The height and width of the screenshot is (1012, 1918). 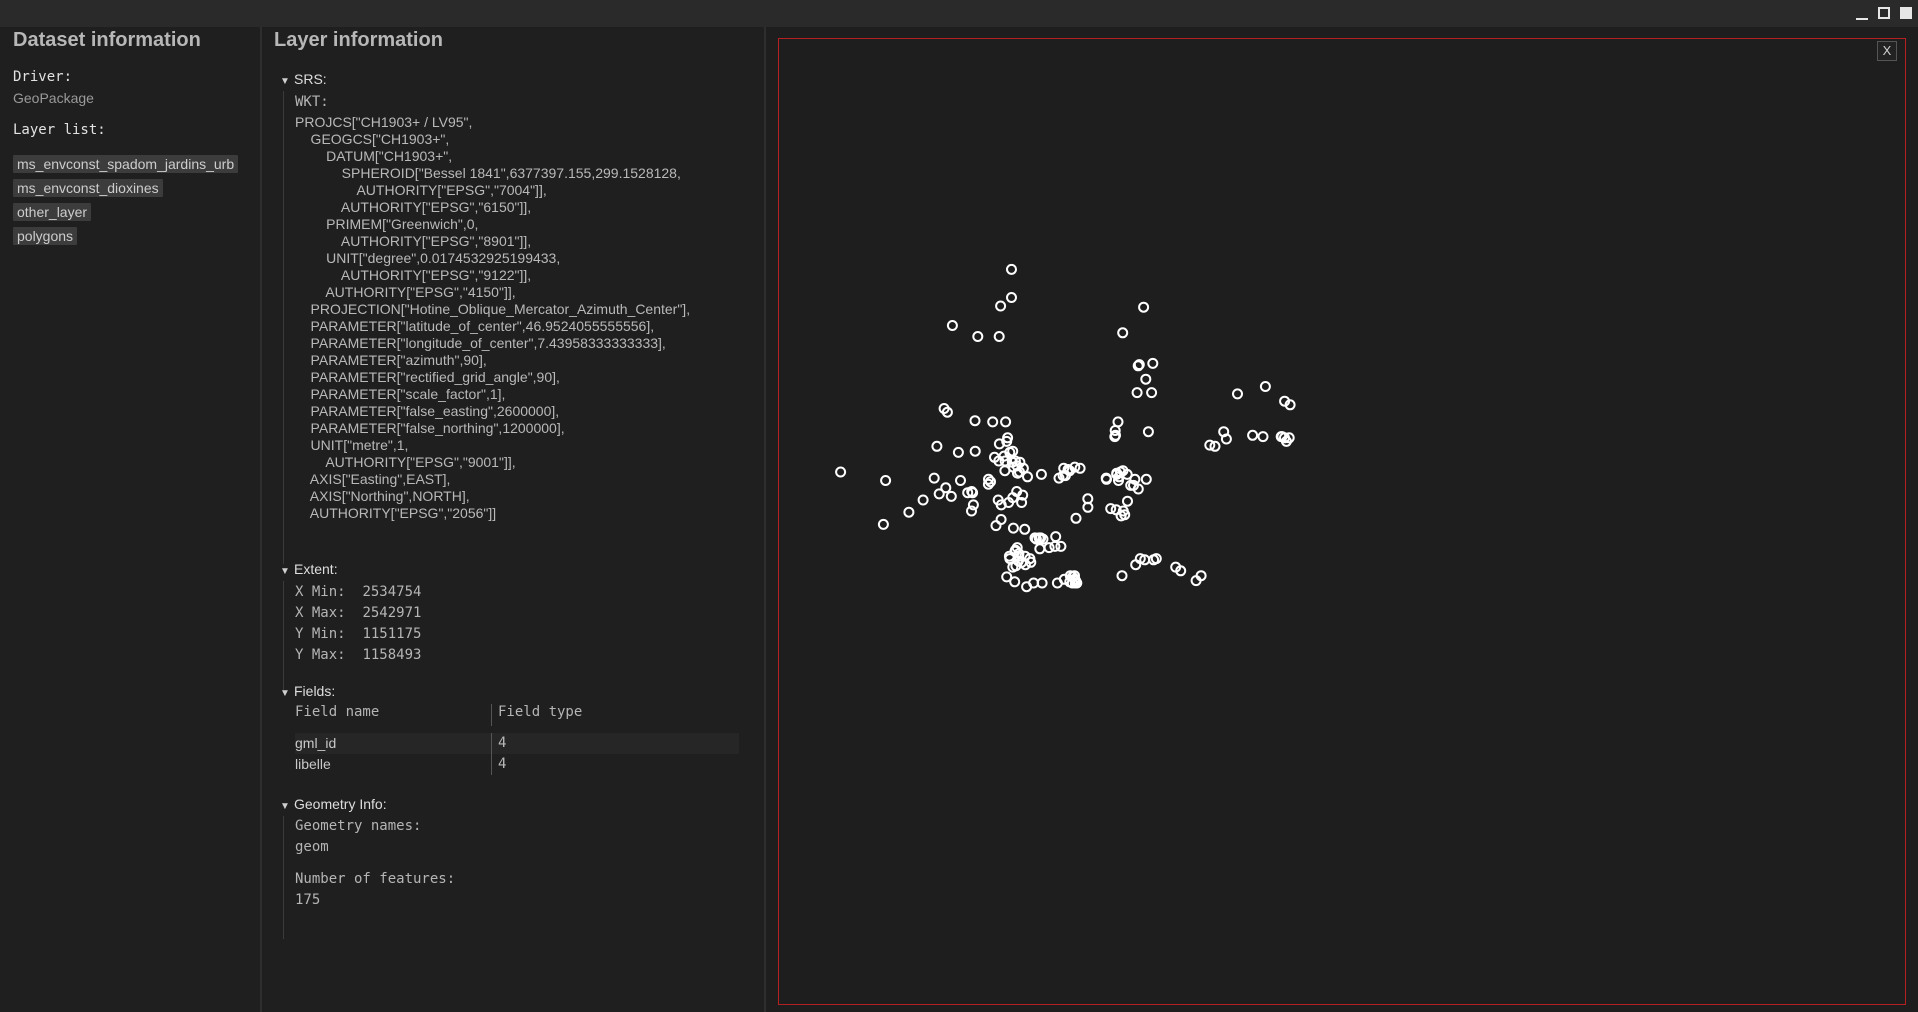 What do you see at coordinates (126, 164) in the screenshot?
I see `layer-item: ms_envconst_spadom_jardins_urb` at bounding box center [126, 164].